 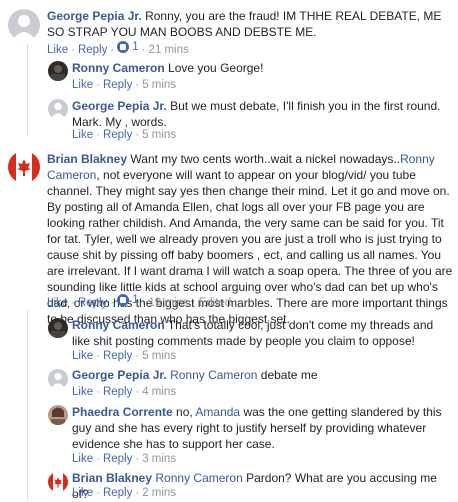 I want to click on timestamp: 4 mins, so click(x=159, y=392).